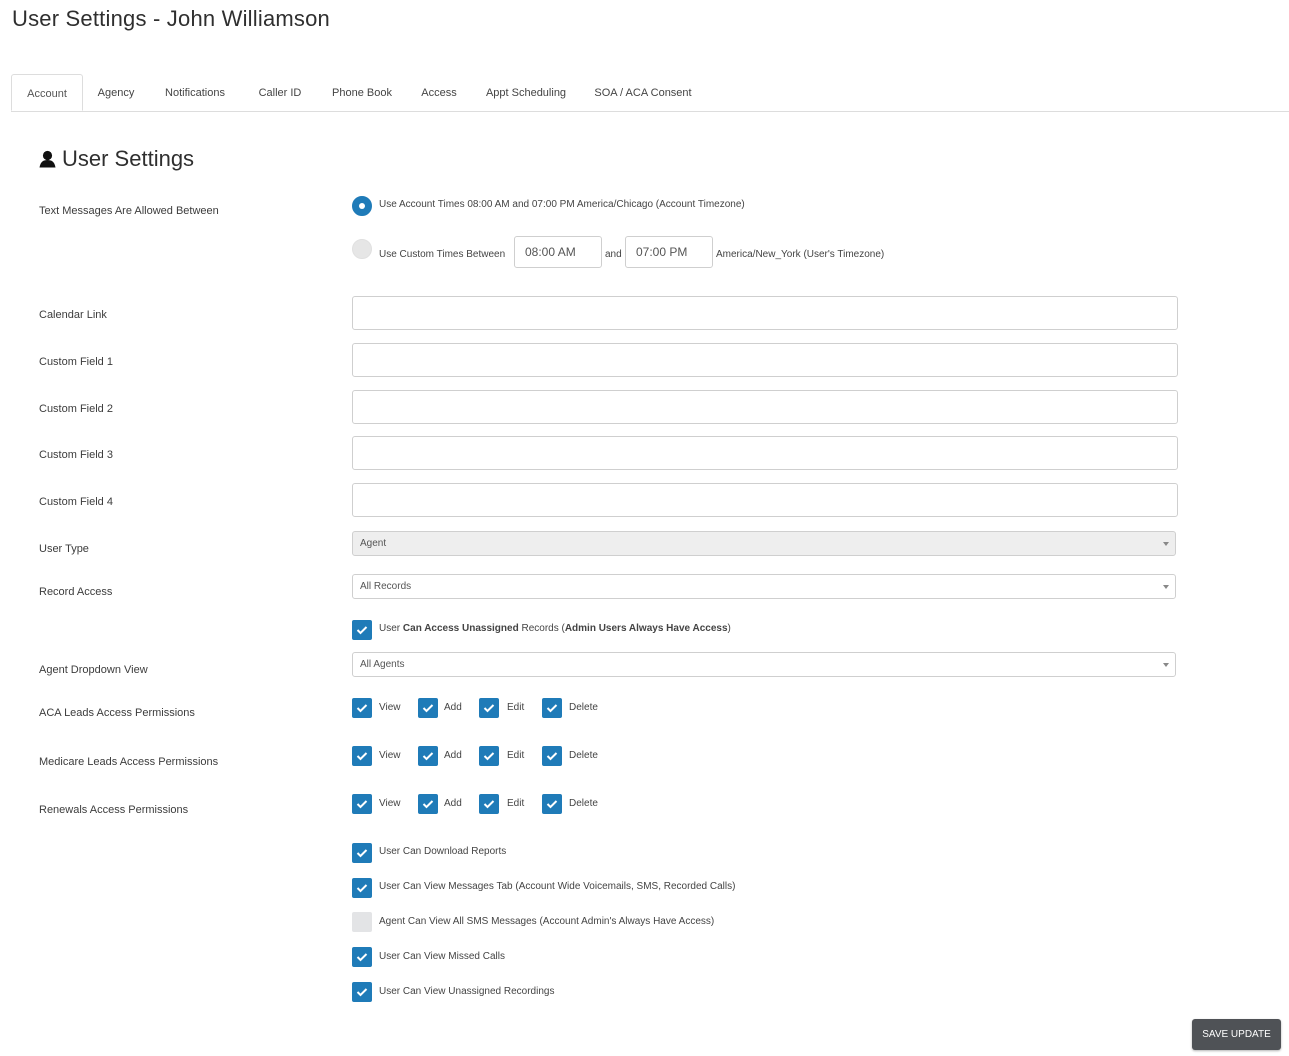  What do you see at coordinates (583, 803) in the screenshot?
I see `renewals-delete-label: Delete` at bounding box center [583, 803].